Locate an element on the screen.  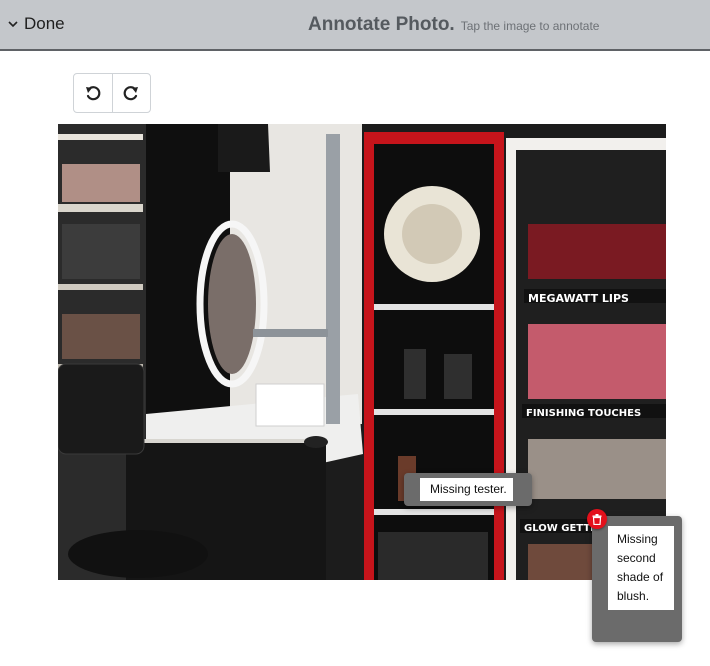
delete-annotation-button is located at coordinates (597, 519).